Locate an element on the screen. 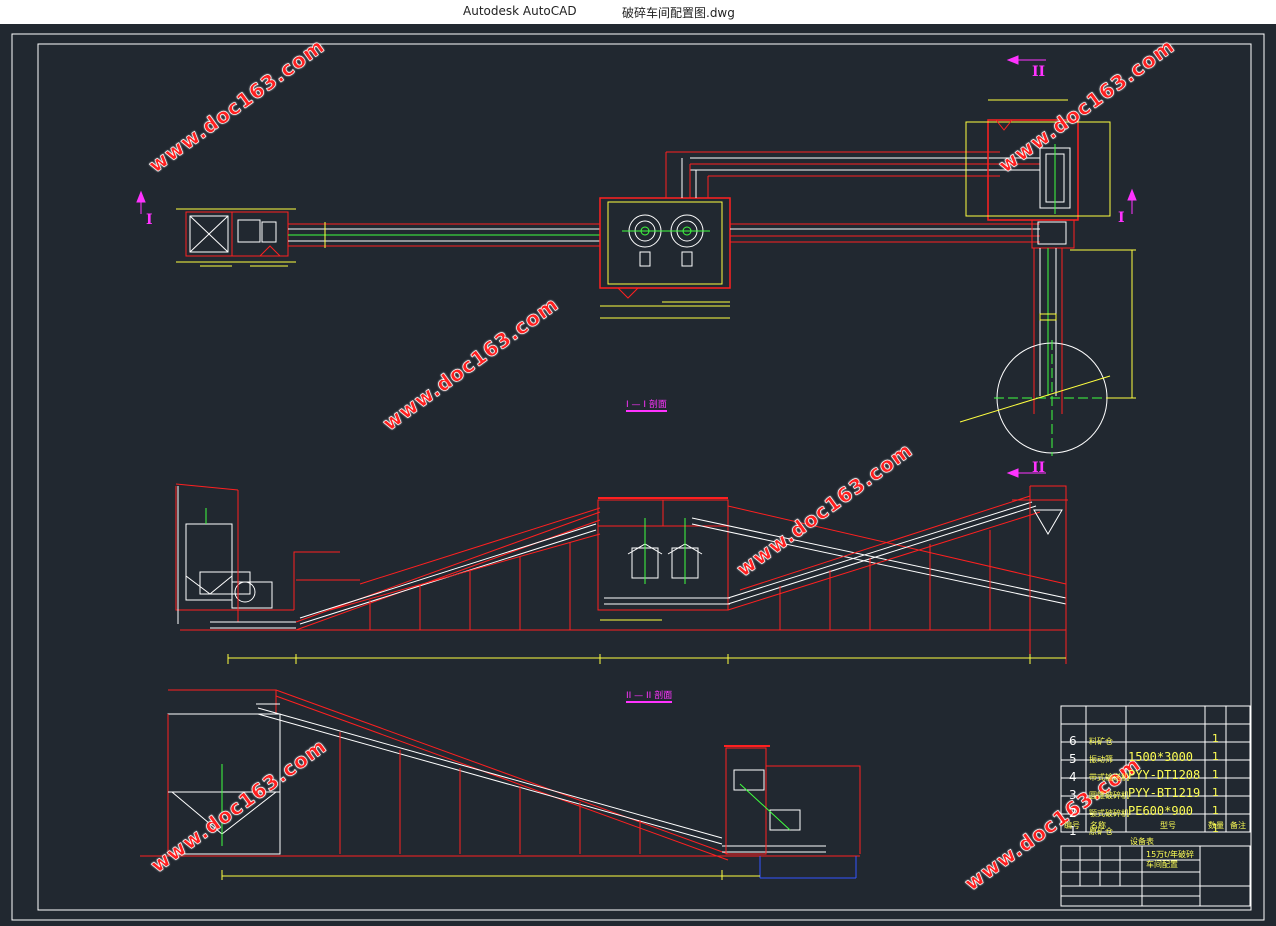 The height and width of the screenshot is (926, 1276). bom-row-name: 圆锥破碎机 is located at coordinates (1109, 795).